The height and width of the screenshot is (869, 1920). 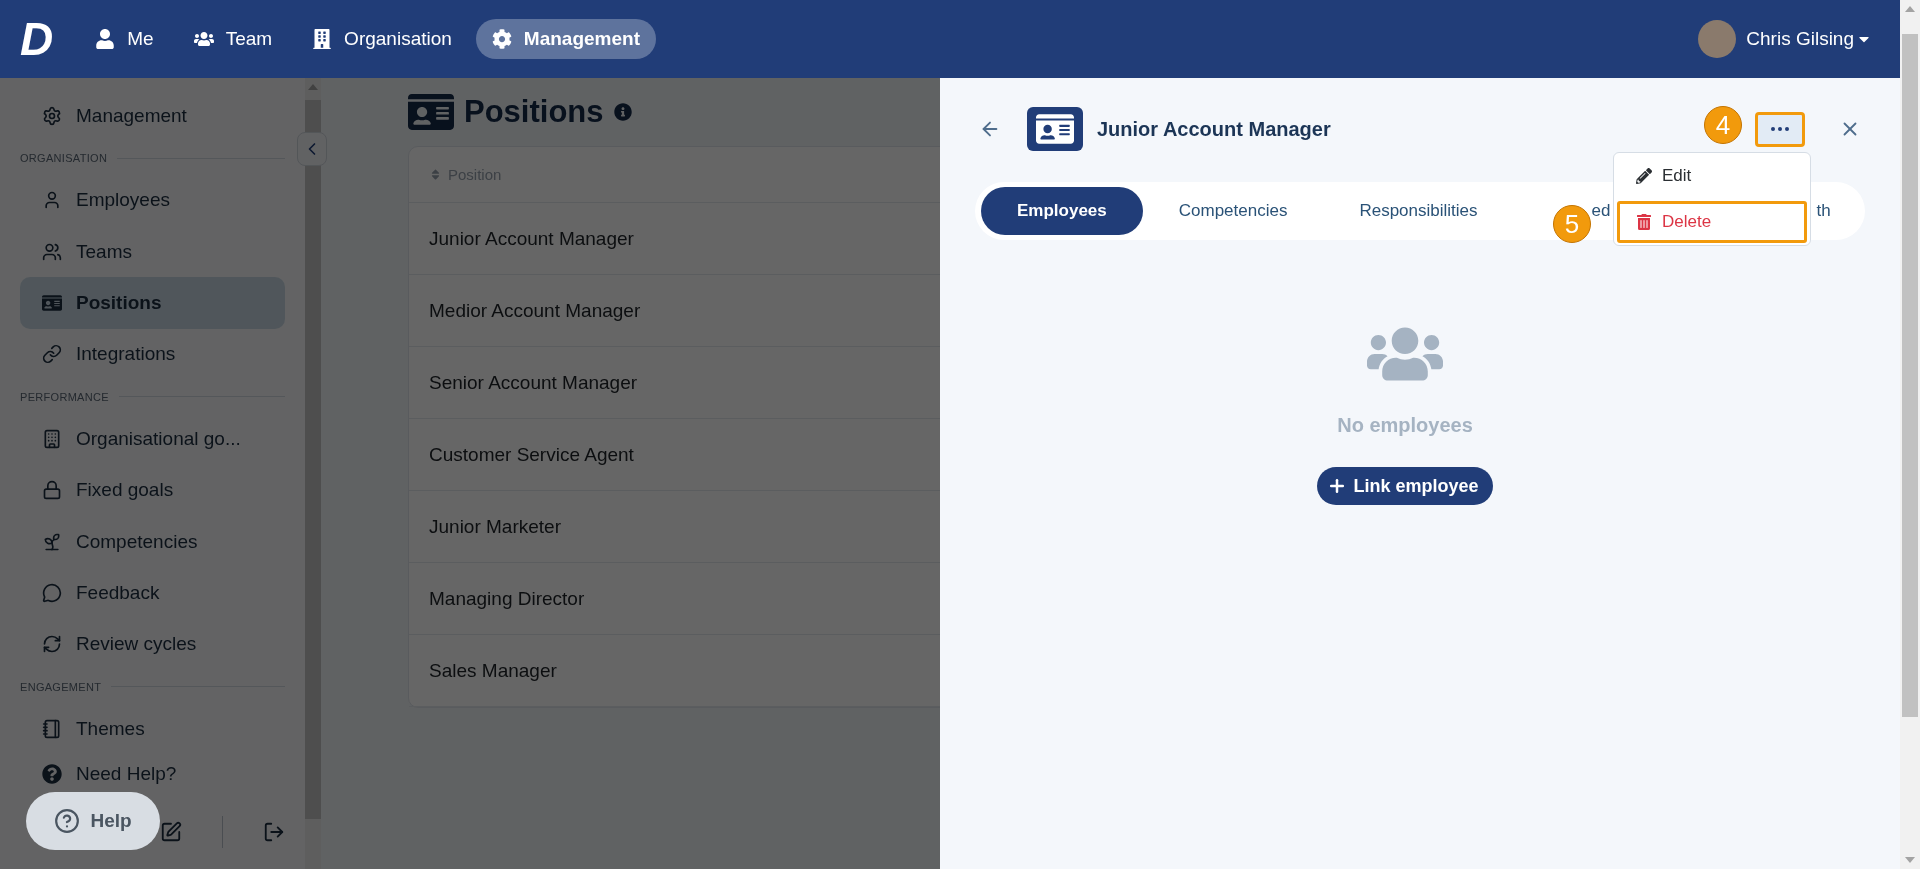 I want to click on tab: Responsibilities, so click(x=1418, y=211).